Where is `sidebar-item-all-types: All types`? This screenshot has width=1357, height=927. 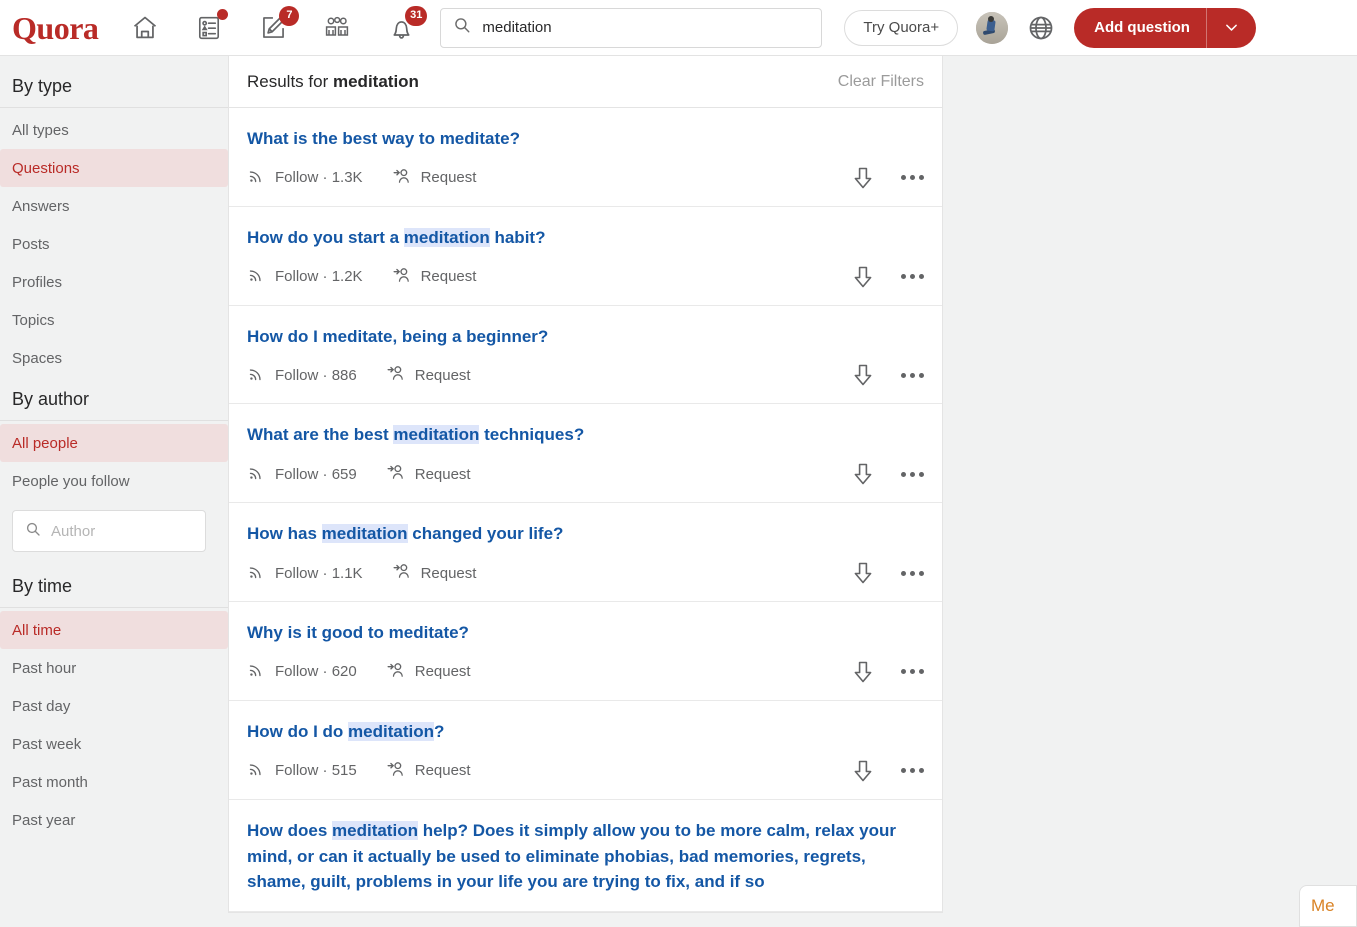 sidebar-item-all-types: All types is located at coordinates (114, 130).